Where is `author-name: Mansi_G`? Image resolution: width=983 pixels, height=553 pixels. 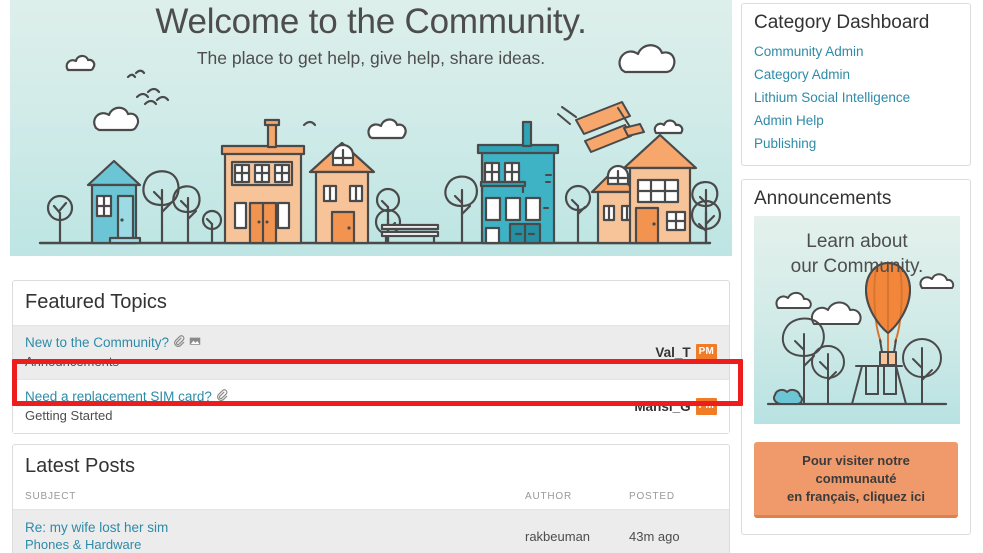
author-name: Mansi_G is located at coordinates (662, 406).